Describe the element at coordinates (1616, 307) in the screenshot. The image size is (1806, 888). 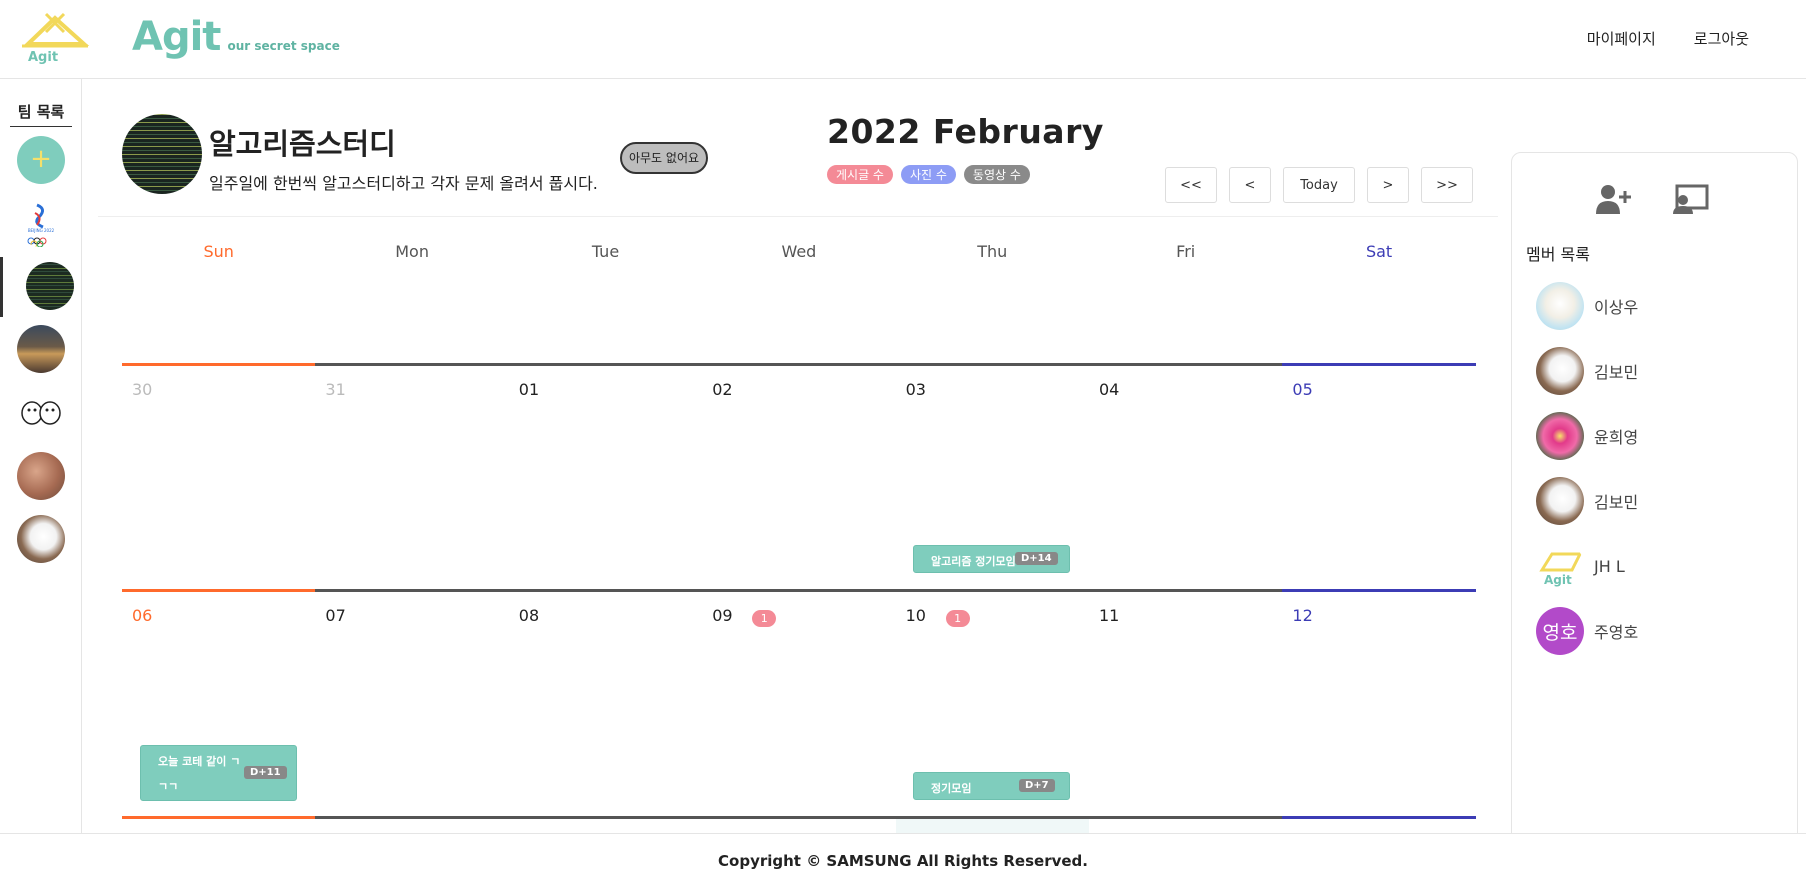
I see `member-name: 이상우` at that location.